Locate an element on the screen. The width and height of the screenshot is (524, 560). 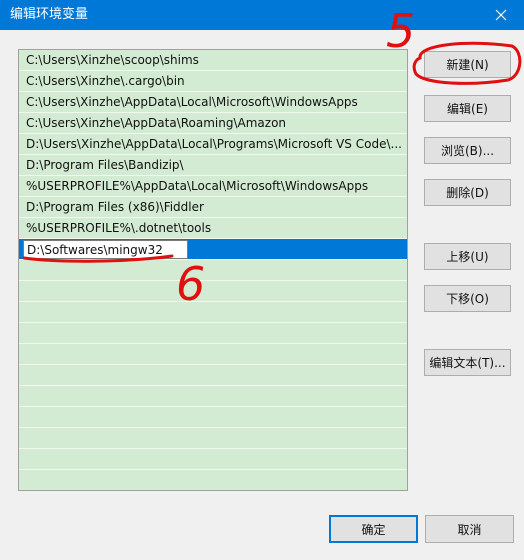
title-bar: 编辑环境变量 is located at coordinates (262, 15).